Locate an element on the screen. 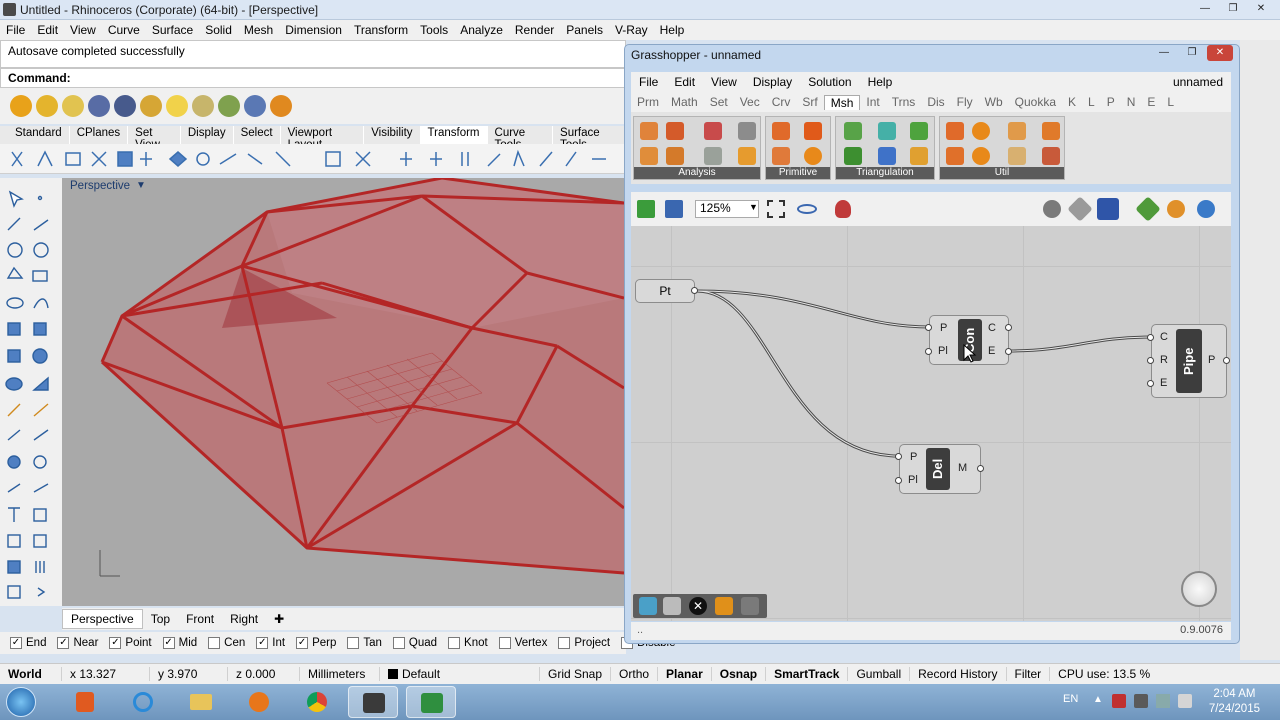 The width and height of the screenshot is (1280, 720). delaunay-mesh-icon is located at coordinates (853, 156).